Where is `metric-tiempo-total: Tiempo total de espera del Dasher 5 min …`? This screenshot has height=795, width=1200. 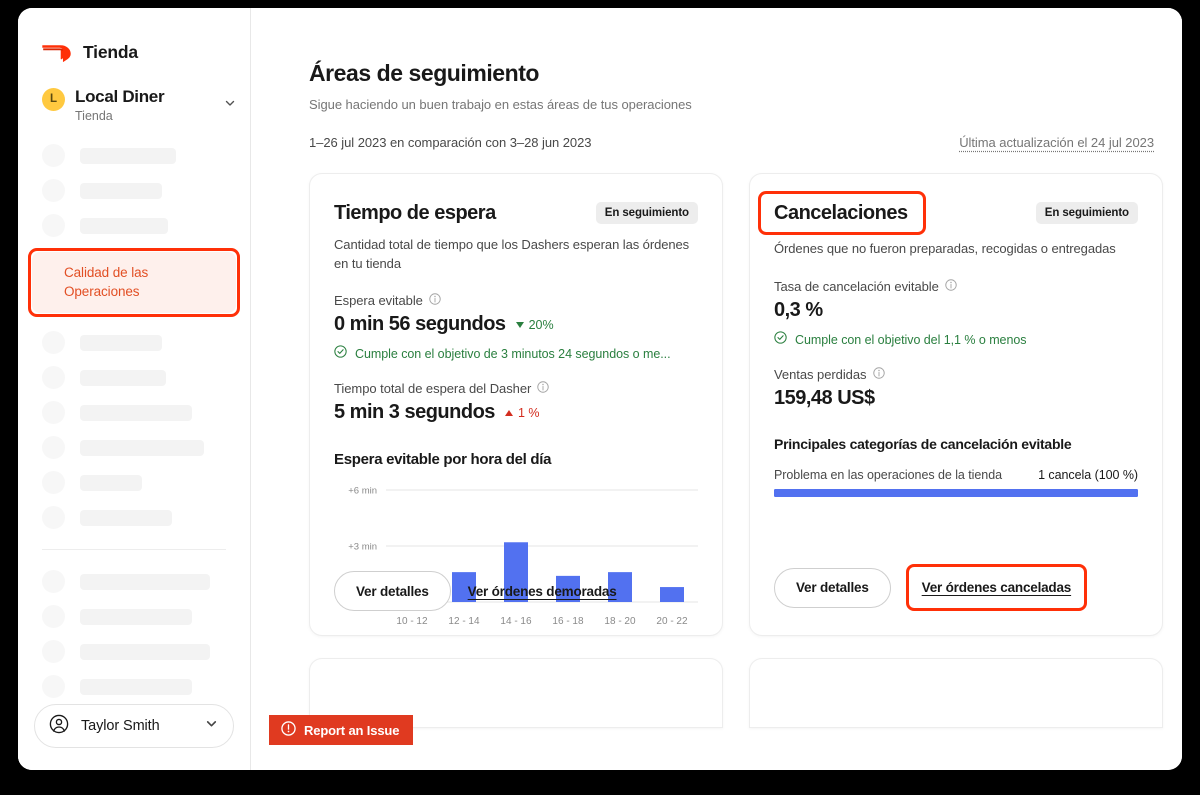
metric-tiempo-total: Tiempo total de espera del Dasher 5 min … is located at coordinates (516, 402).